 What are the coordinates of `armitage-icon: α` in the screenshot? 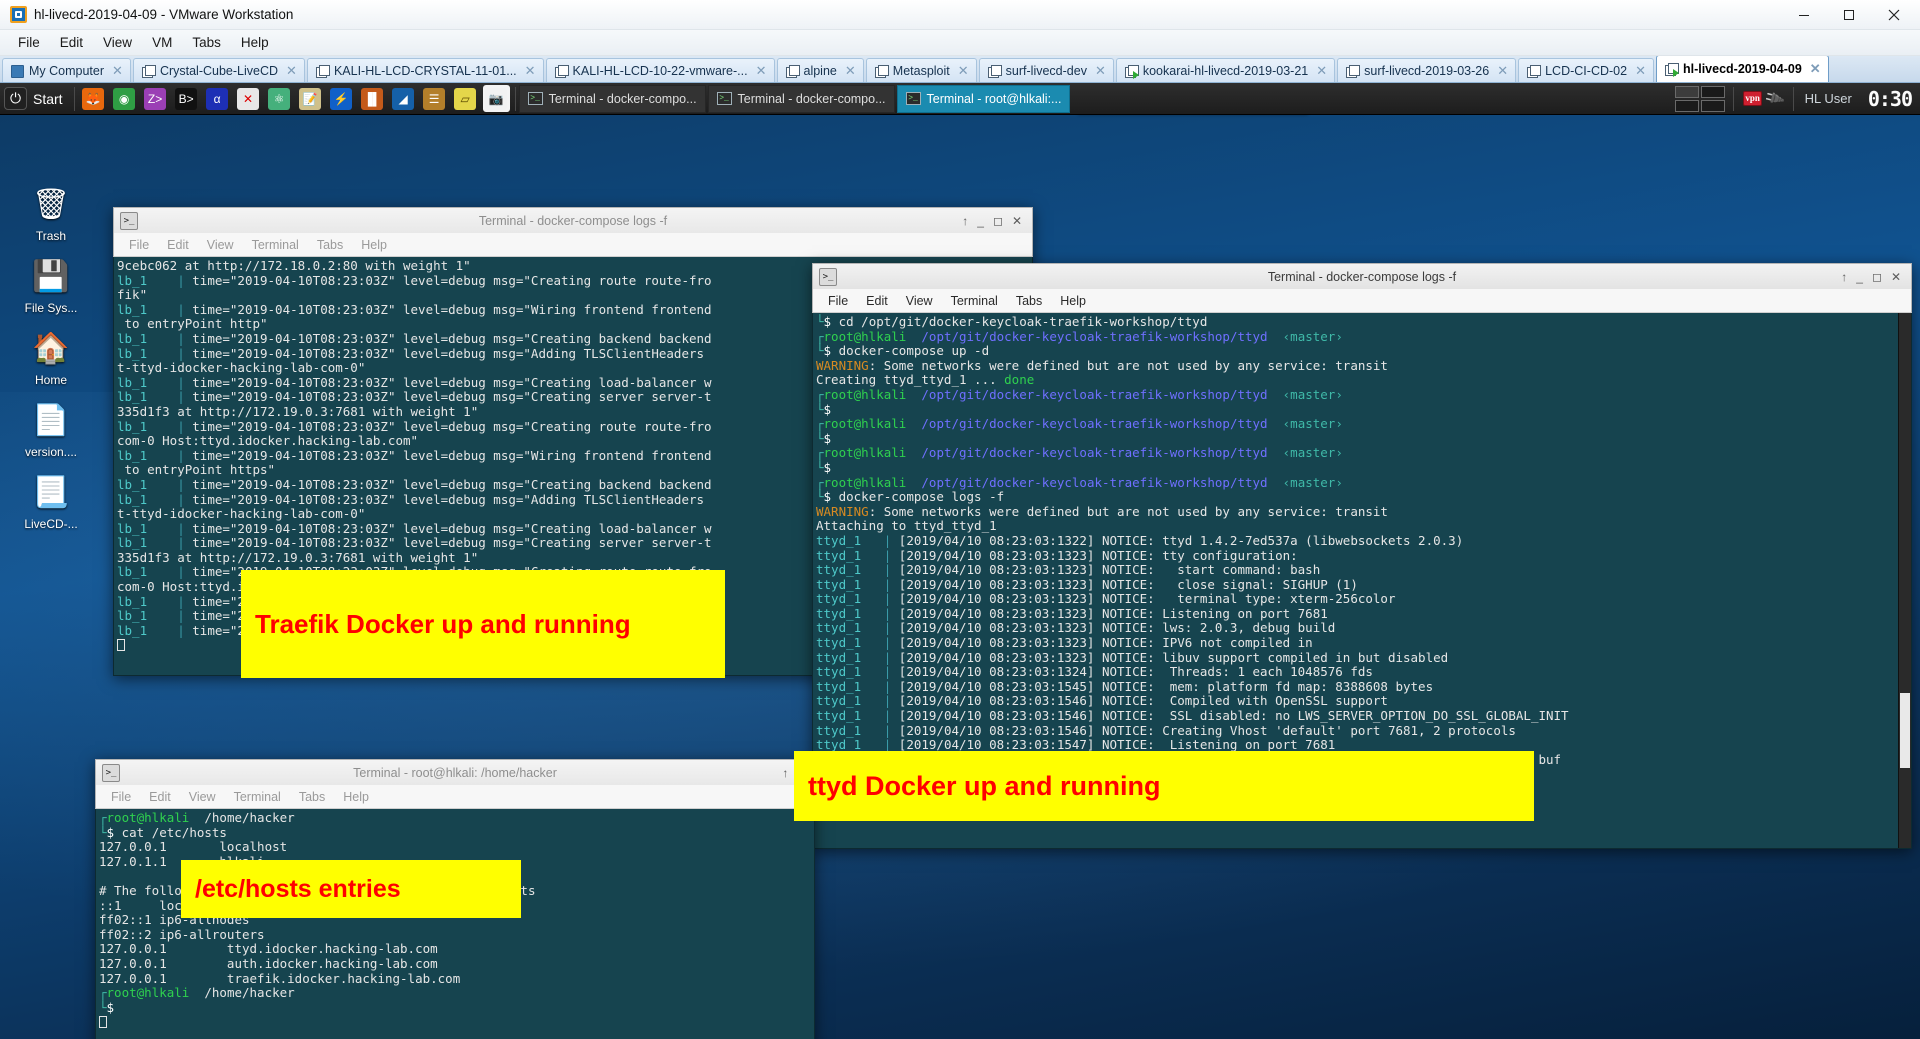 It's located at (217, 98).